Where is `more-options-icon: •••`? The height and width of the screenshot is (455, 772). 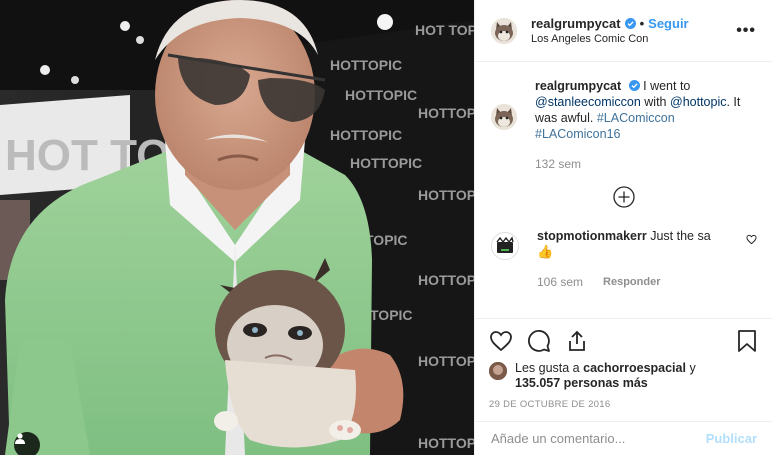 more-options-icon: ••• is located at coordinates (746, 31).